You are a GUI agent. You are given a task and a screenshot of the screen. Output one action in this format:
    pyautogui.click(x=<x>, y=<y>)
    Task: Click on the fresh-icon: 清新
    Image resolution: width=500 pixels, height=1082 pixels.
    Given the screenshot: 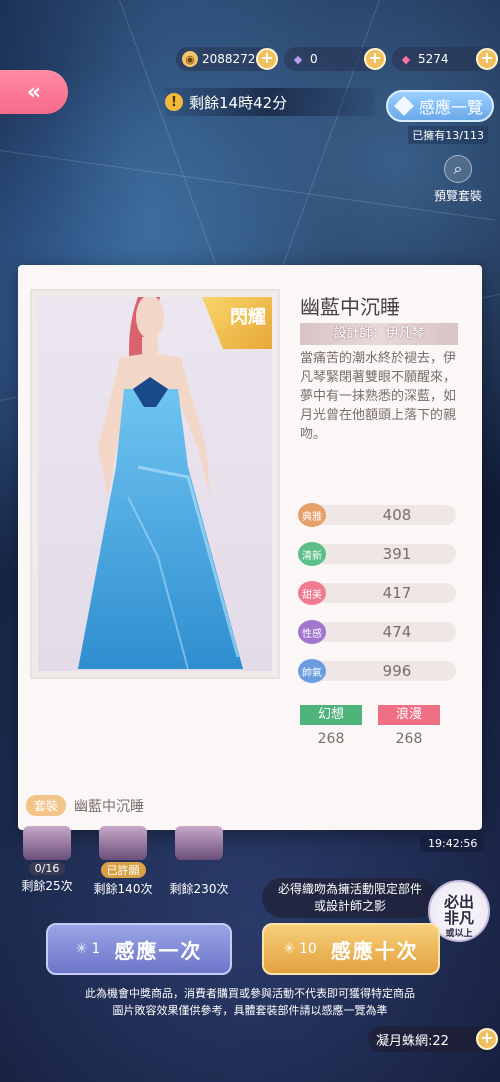 What is the action you would take?
    pyautogui.click(x=312, y=554)
    